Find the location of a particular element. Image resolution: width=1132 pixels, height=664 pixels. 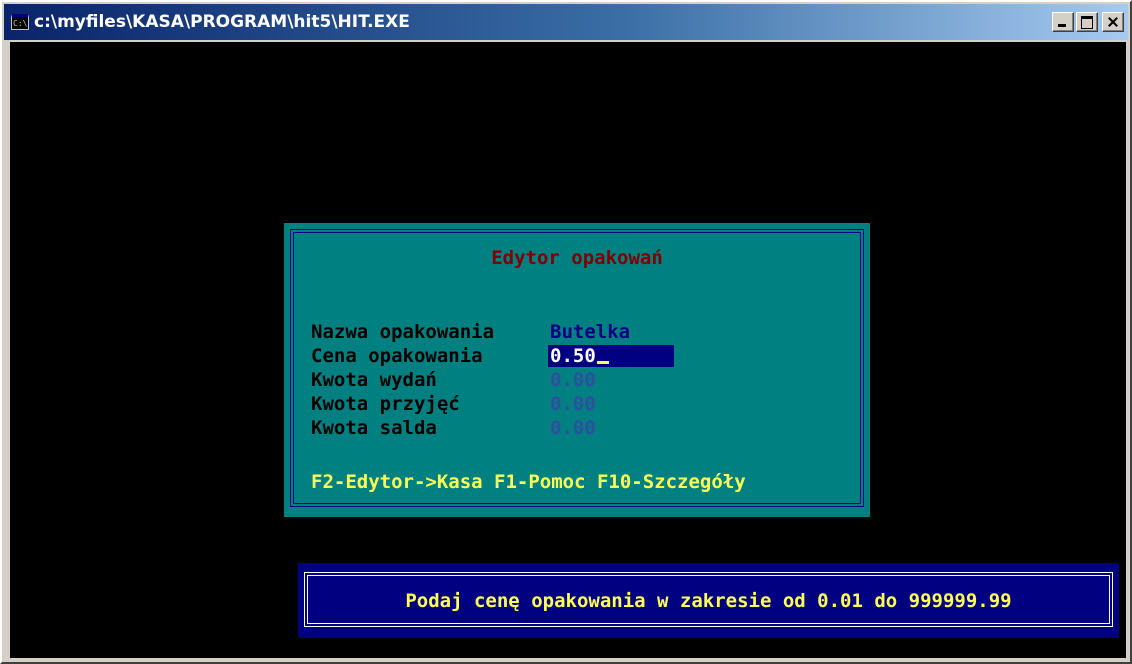

close-button is located at coordinates (1113, 22).